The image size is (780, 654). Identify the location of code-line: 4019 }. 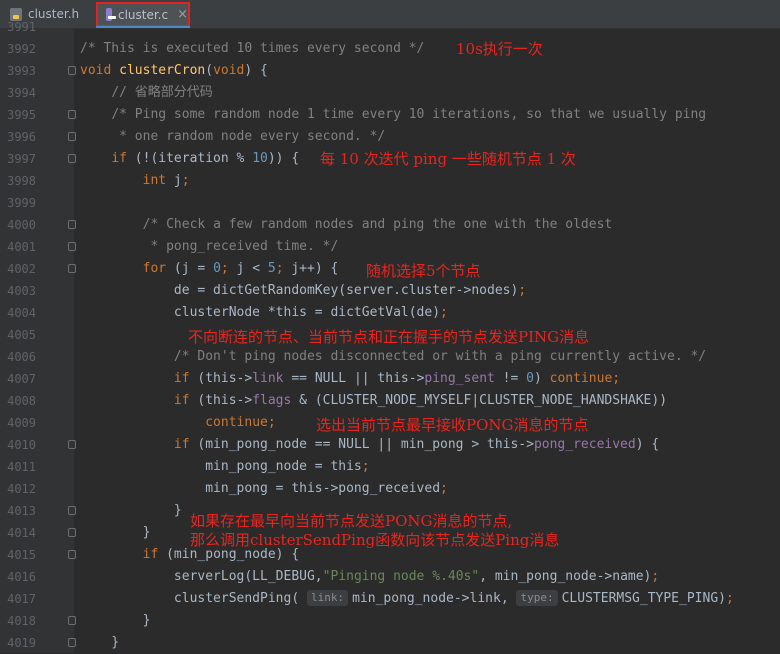
(390, 643).